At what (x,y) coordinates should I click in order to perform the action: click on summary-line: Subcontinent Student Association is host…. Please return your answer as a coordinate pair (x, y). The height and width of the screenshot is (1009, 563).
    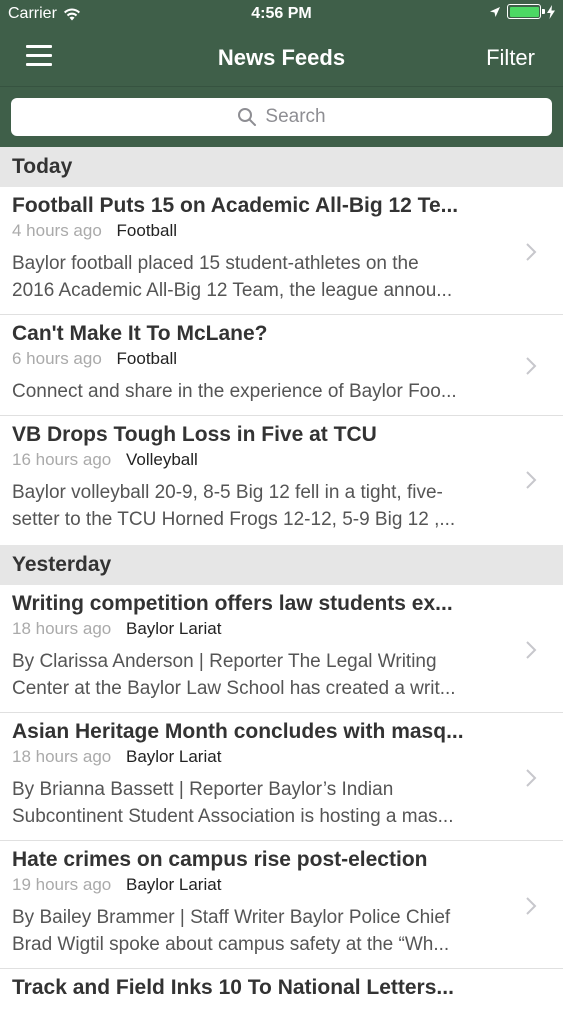
    Looking at the image, I should click on (233, 816).